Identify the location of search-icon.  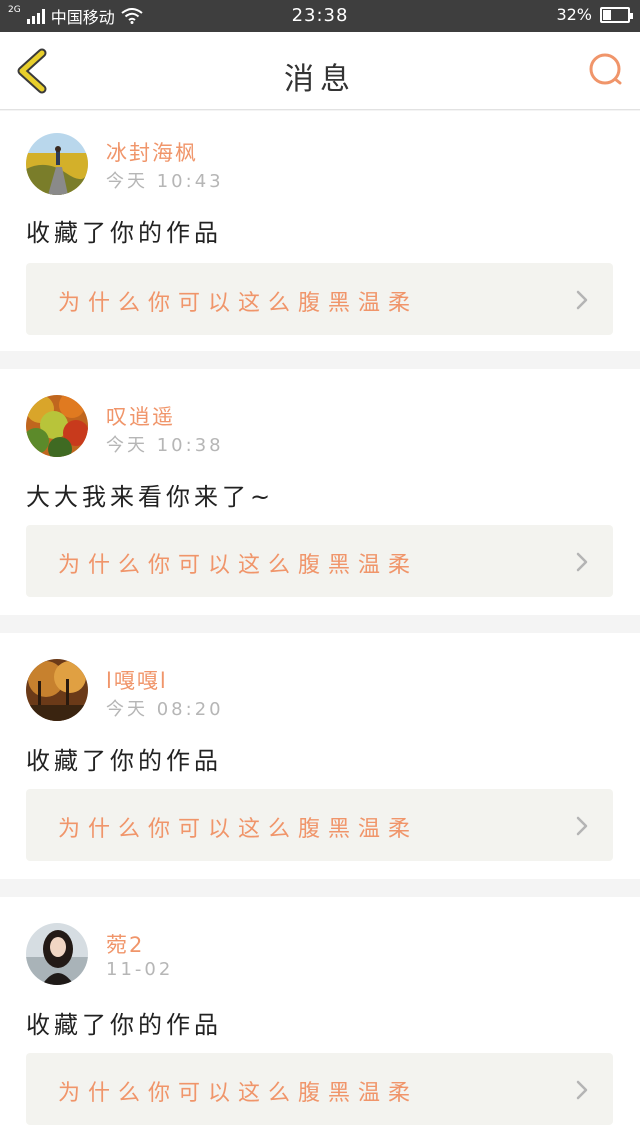
(605, 69).